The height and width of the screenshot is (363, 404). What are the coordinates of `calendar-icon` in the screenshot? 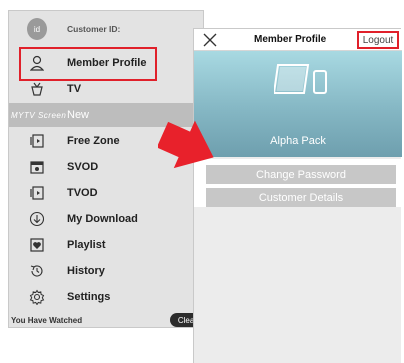 It's located at (37, 167).